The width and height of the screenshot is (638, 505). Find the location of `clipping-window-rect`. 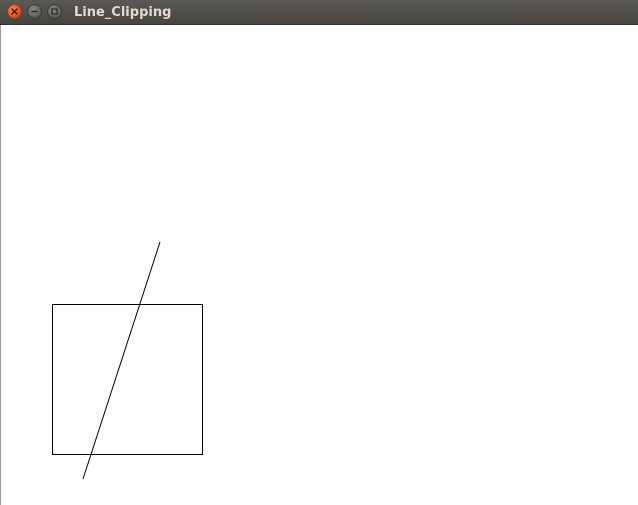

clipping-window-rect is located at coordinates (127, 379).